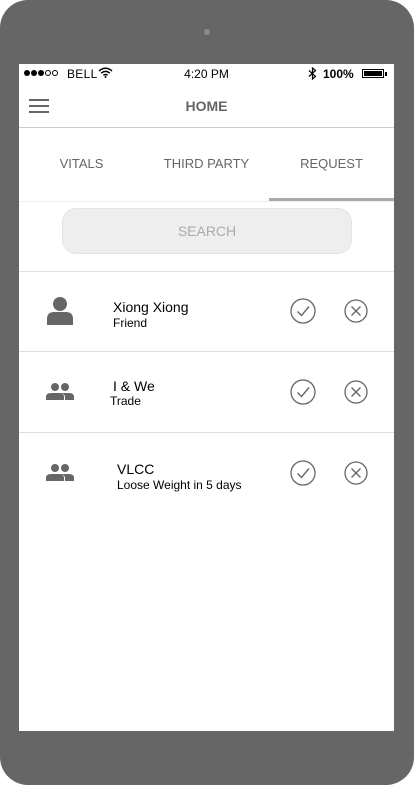  Describe the element at coordinates (207, 32) in the screenshot. I see `camera-dot` at that location.